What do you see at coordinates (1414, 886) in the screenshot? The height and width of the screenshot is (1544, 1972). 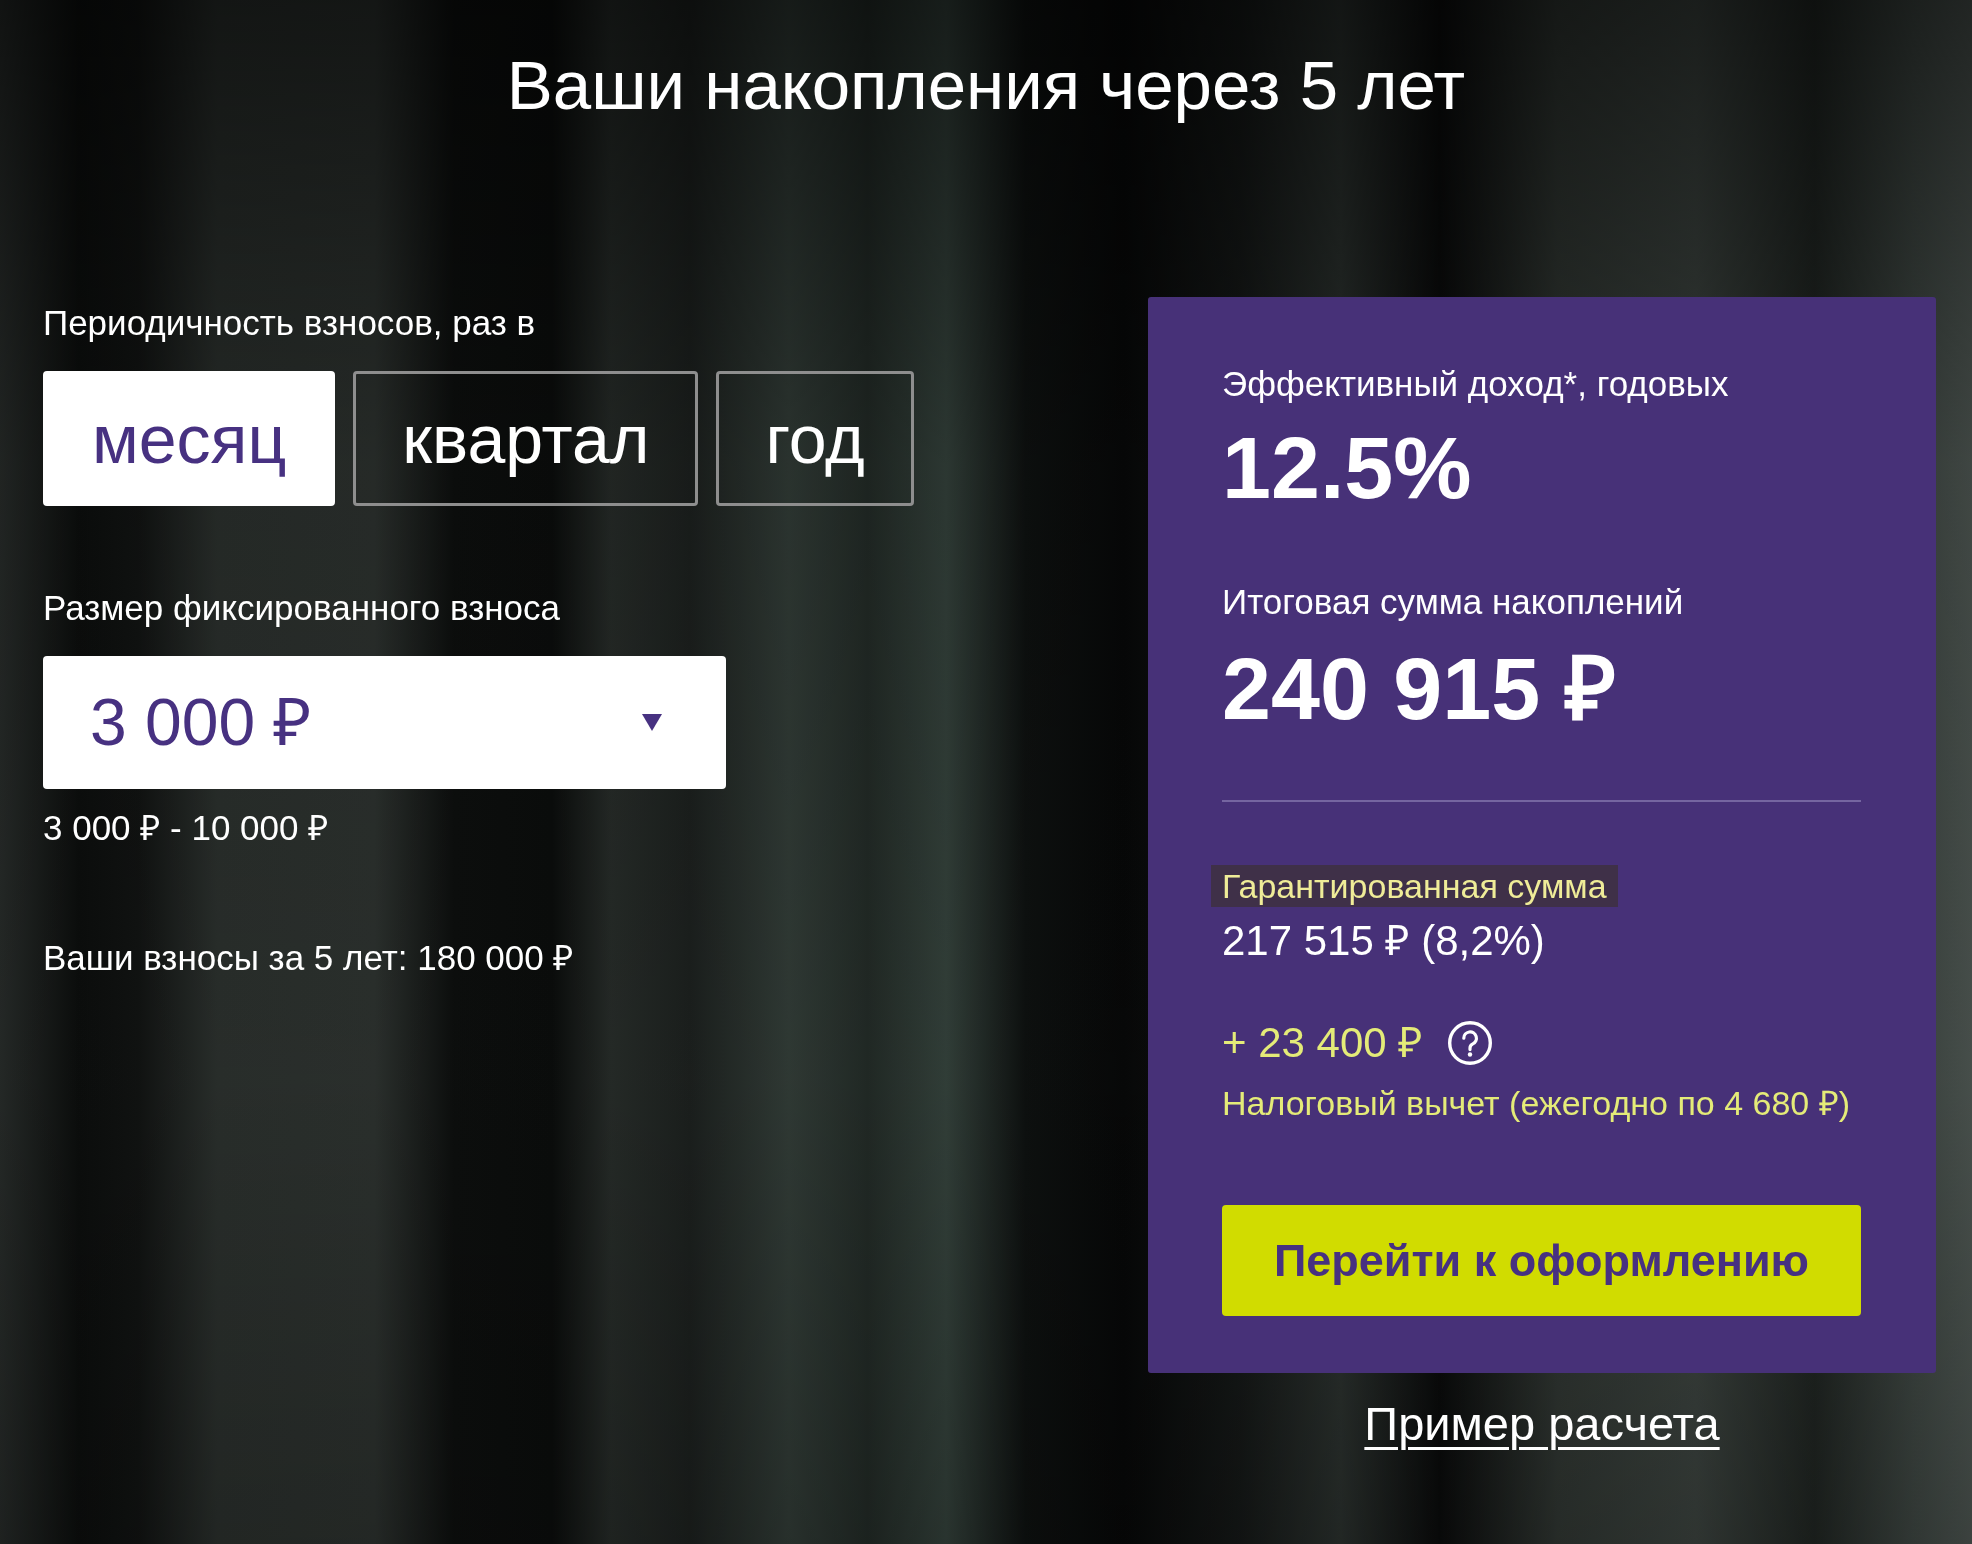 I see `guaranteed-sum-label: Гарантированная сумма` at bounding box center [1414, 886].